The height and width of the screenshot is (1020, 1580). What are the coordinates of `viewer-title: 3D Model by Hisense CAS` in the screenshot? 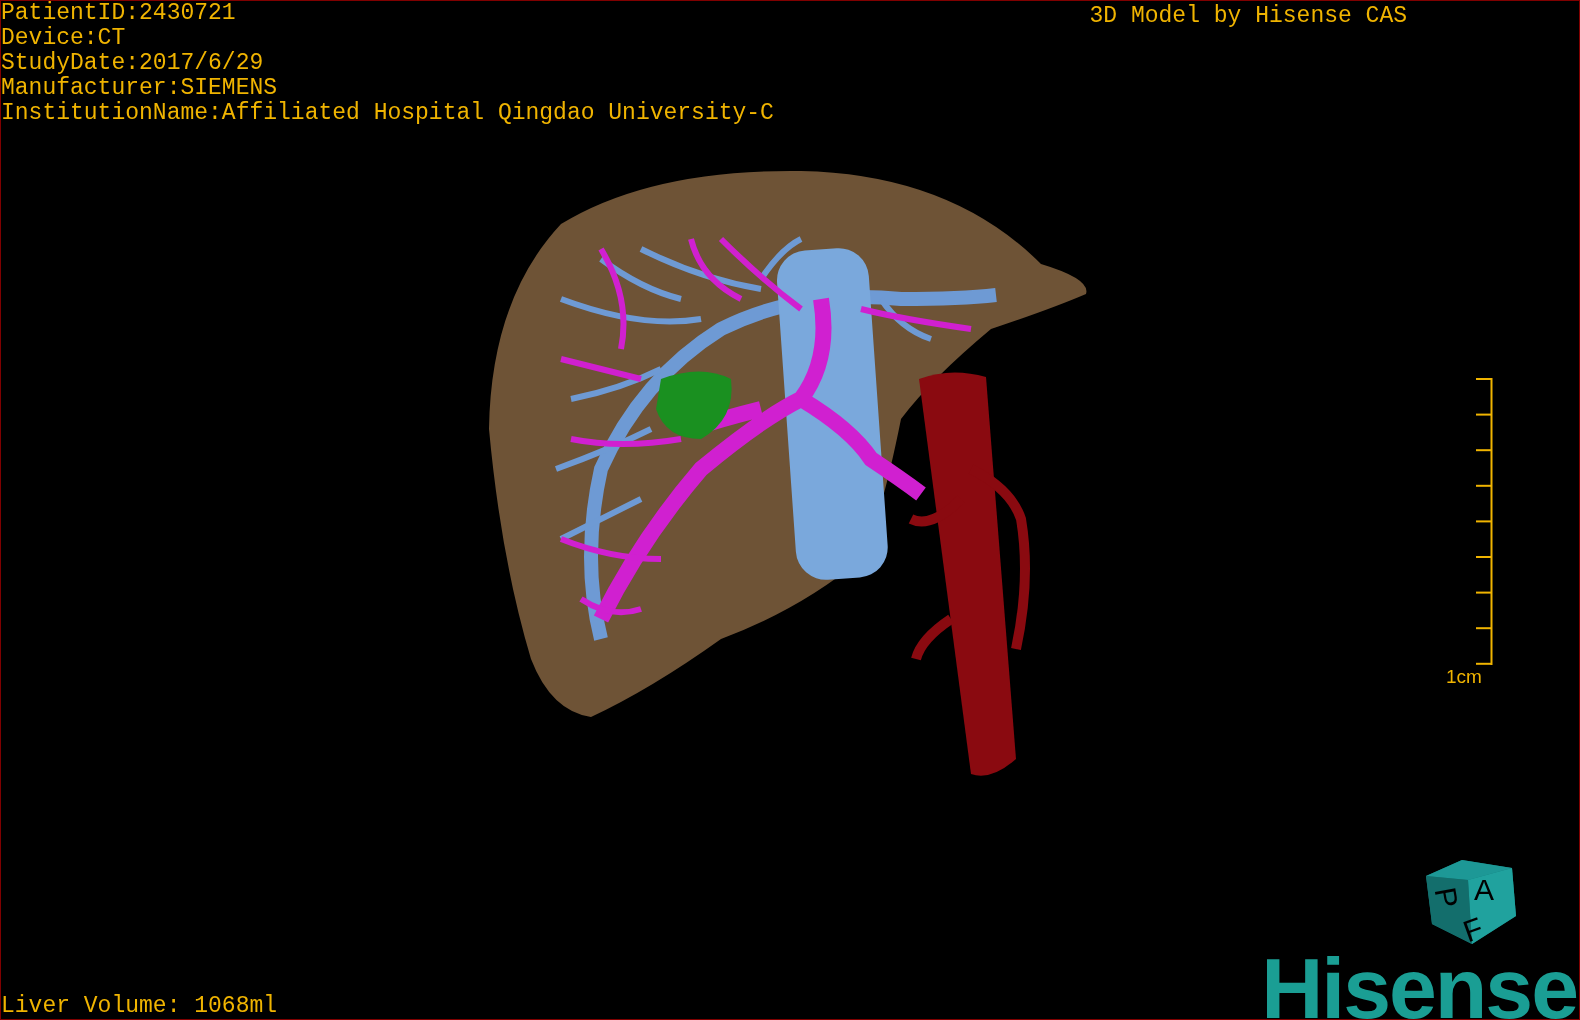 It's located at (1248, 16).